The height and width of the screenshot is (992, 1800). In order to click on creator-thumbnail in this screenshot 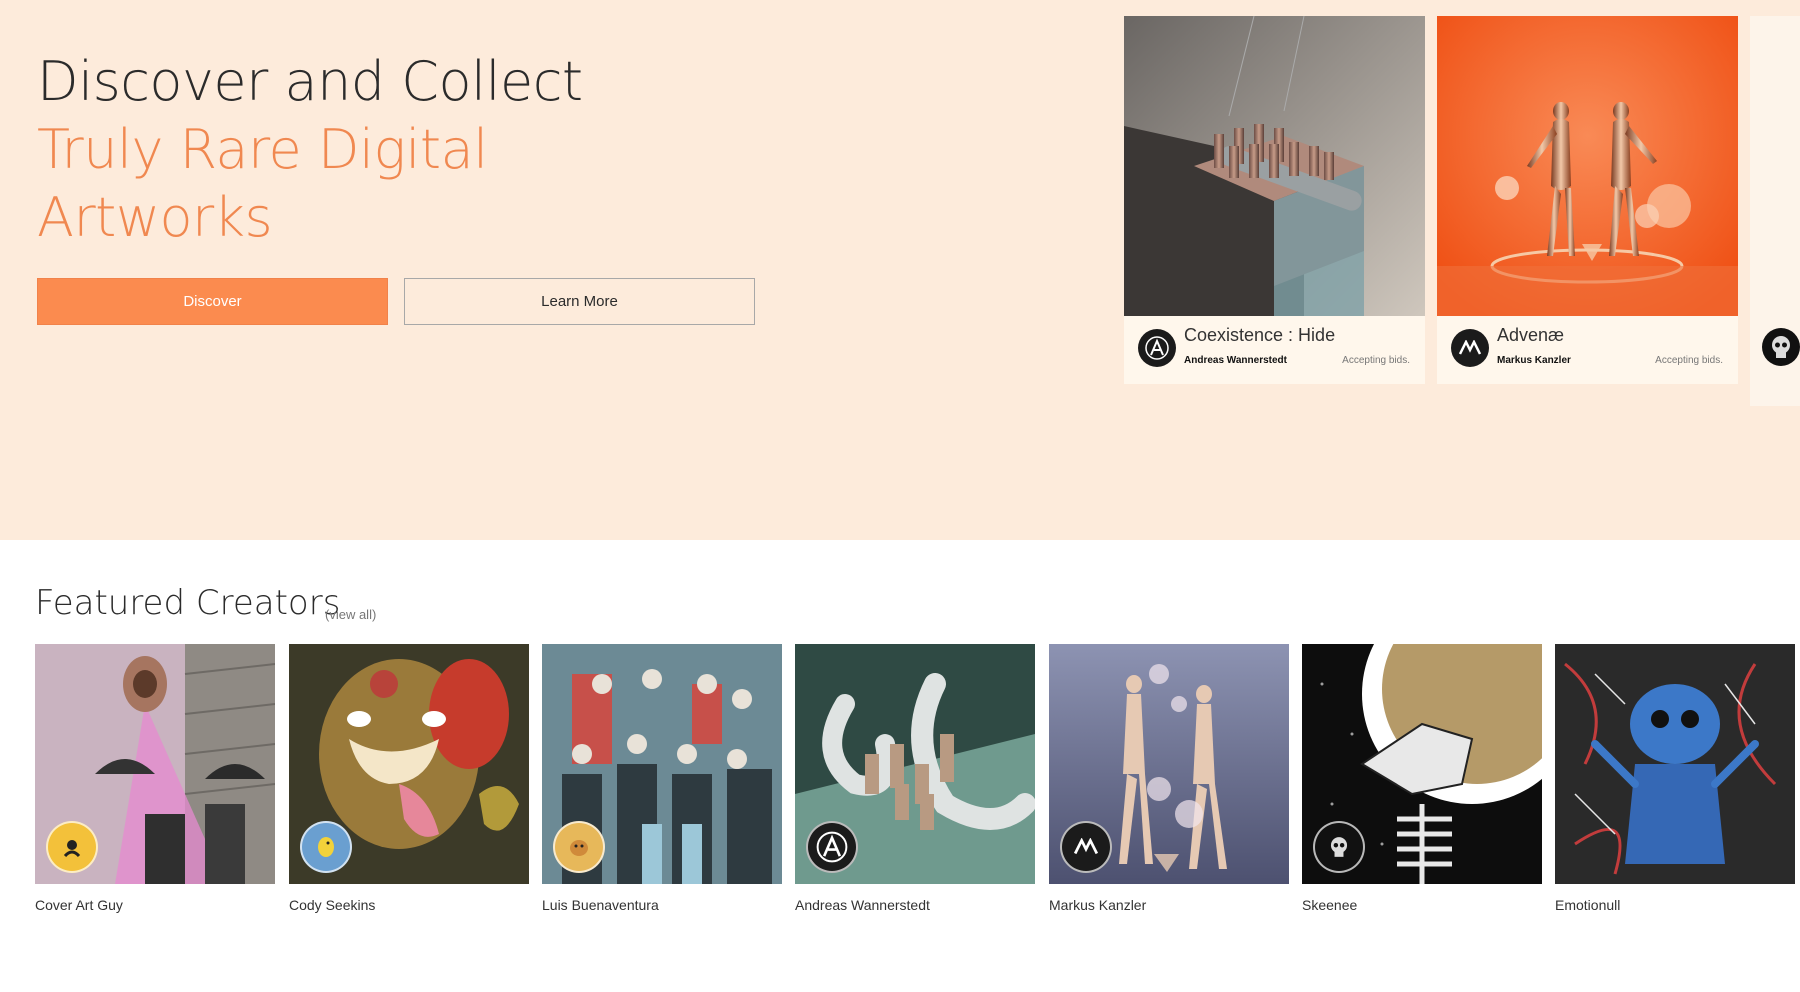, I will do `click(1675, 764)`.